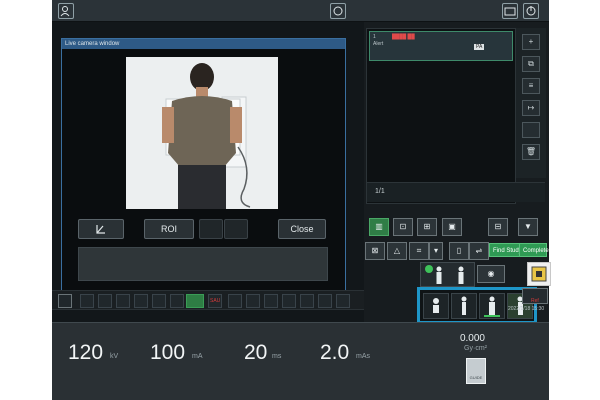 Image resolution: width=600 pixels, height=400 pixels. I want to click on list-icon: ≡, so click(531, 86).